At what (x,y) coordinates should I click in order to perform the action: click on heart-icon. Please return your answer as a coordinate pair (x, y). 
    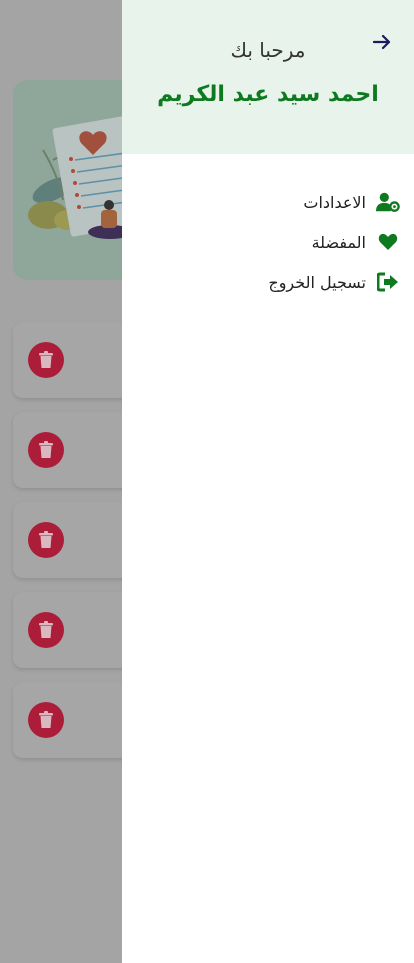
    Looking at the image, I should click on (388, 242).